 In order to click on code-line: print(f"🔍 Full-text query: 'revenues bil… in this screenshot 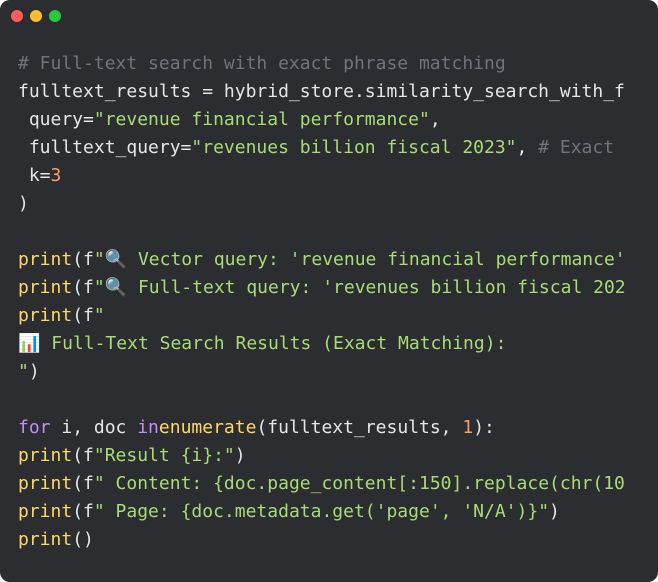, I will do `click(338, 288)`.